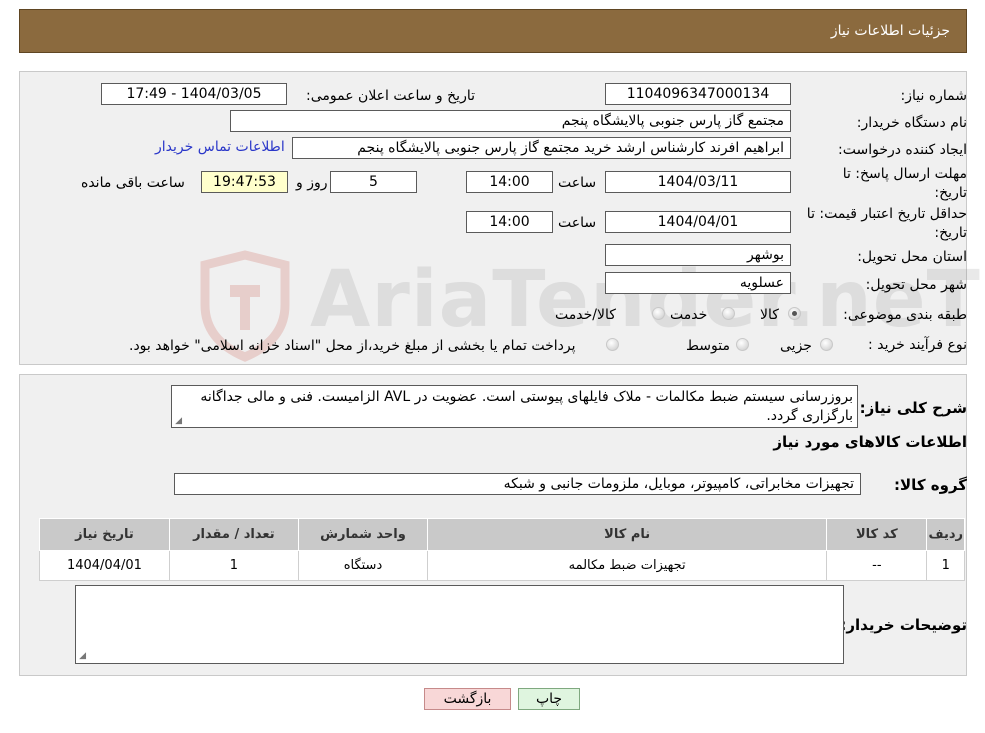 This screenshot has width=985, height=733. What do you see at coordinates (796, 346) in the screenshot?
I see `process-option-minor: جزیی` at bounding box center [796, 346].